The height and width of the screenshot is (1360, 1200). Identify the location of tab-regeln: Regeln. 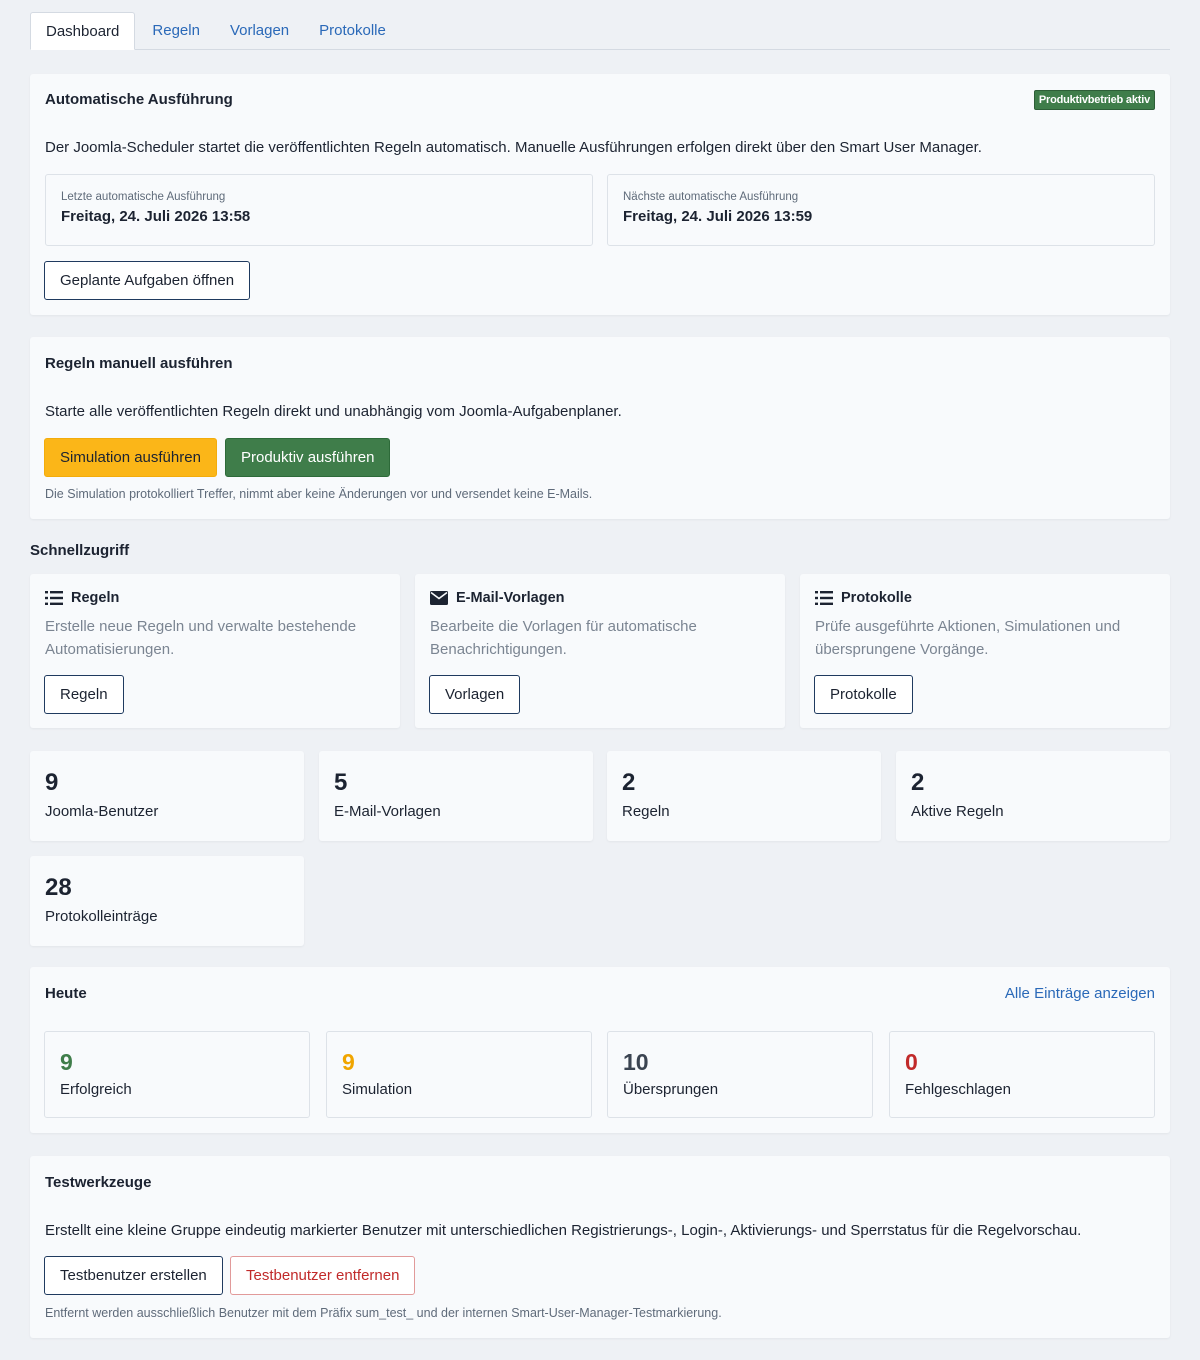
(176, 31).